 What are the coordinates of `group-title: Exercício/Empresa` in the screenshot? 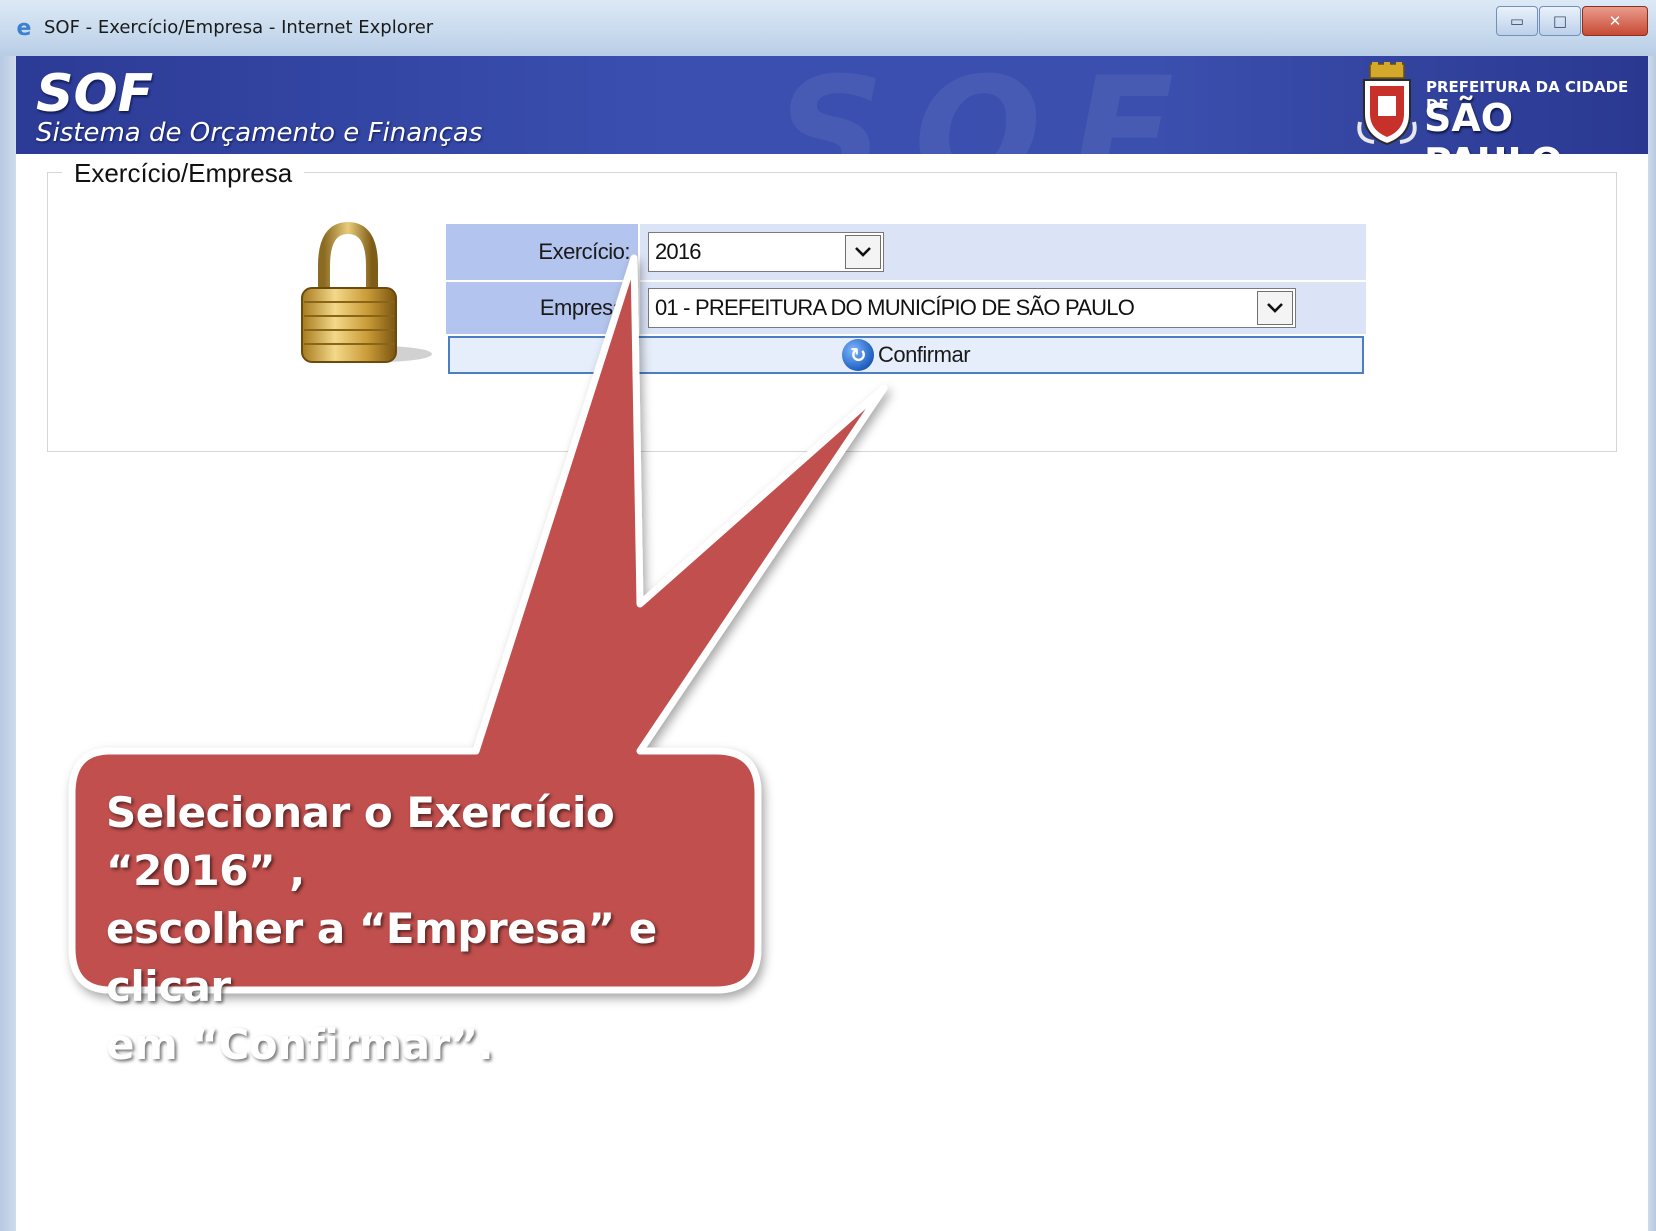 It's located at (183, 173).